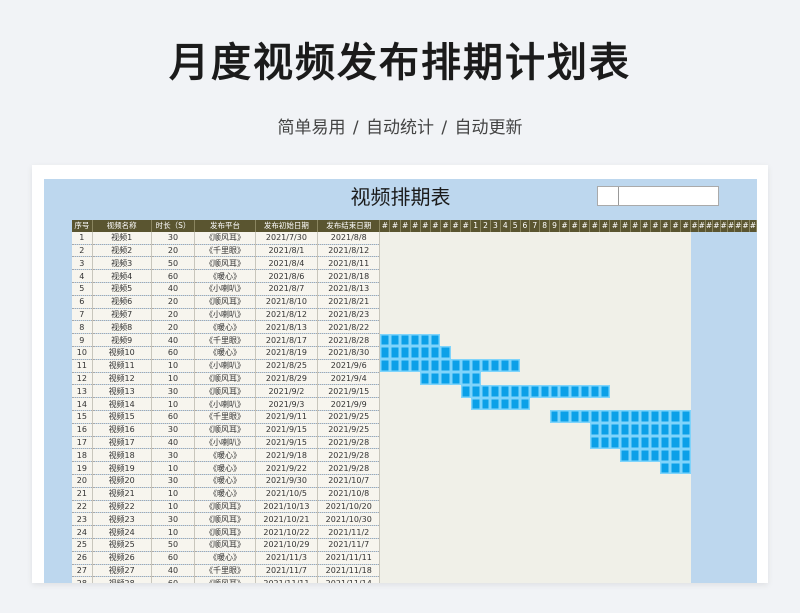  I want to click on start-date-cell: 2021/9/22, so click(287, 468).